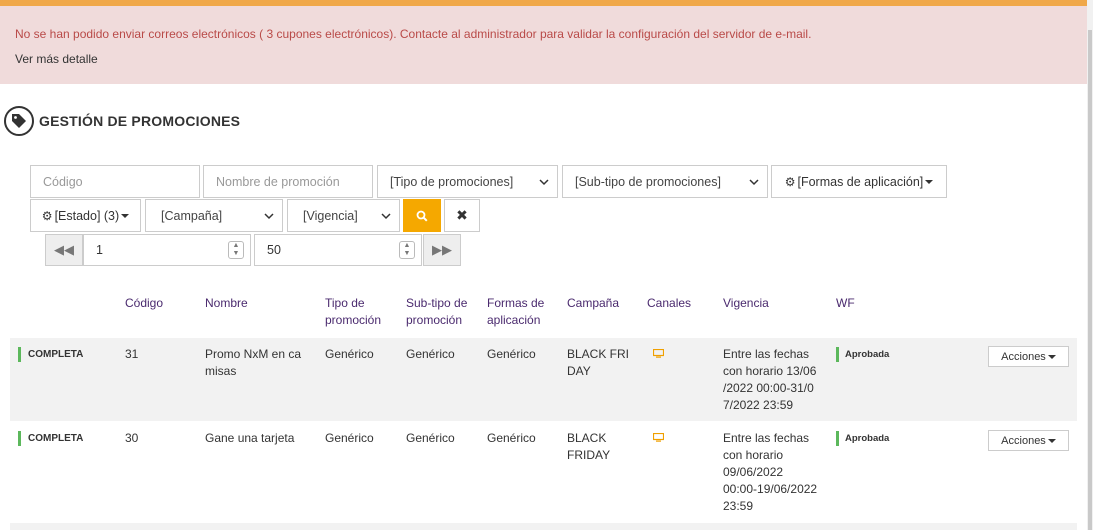  What do you see at coordinates (436, 312) in the screenshot?
I see `header-subtipo: Sub-tipo de promoción` at bounding box center [436, 312].